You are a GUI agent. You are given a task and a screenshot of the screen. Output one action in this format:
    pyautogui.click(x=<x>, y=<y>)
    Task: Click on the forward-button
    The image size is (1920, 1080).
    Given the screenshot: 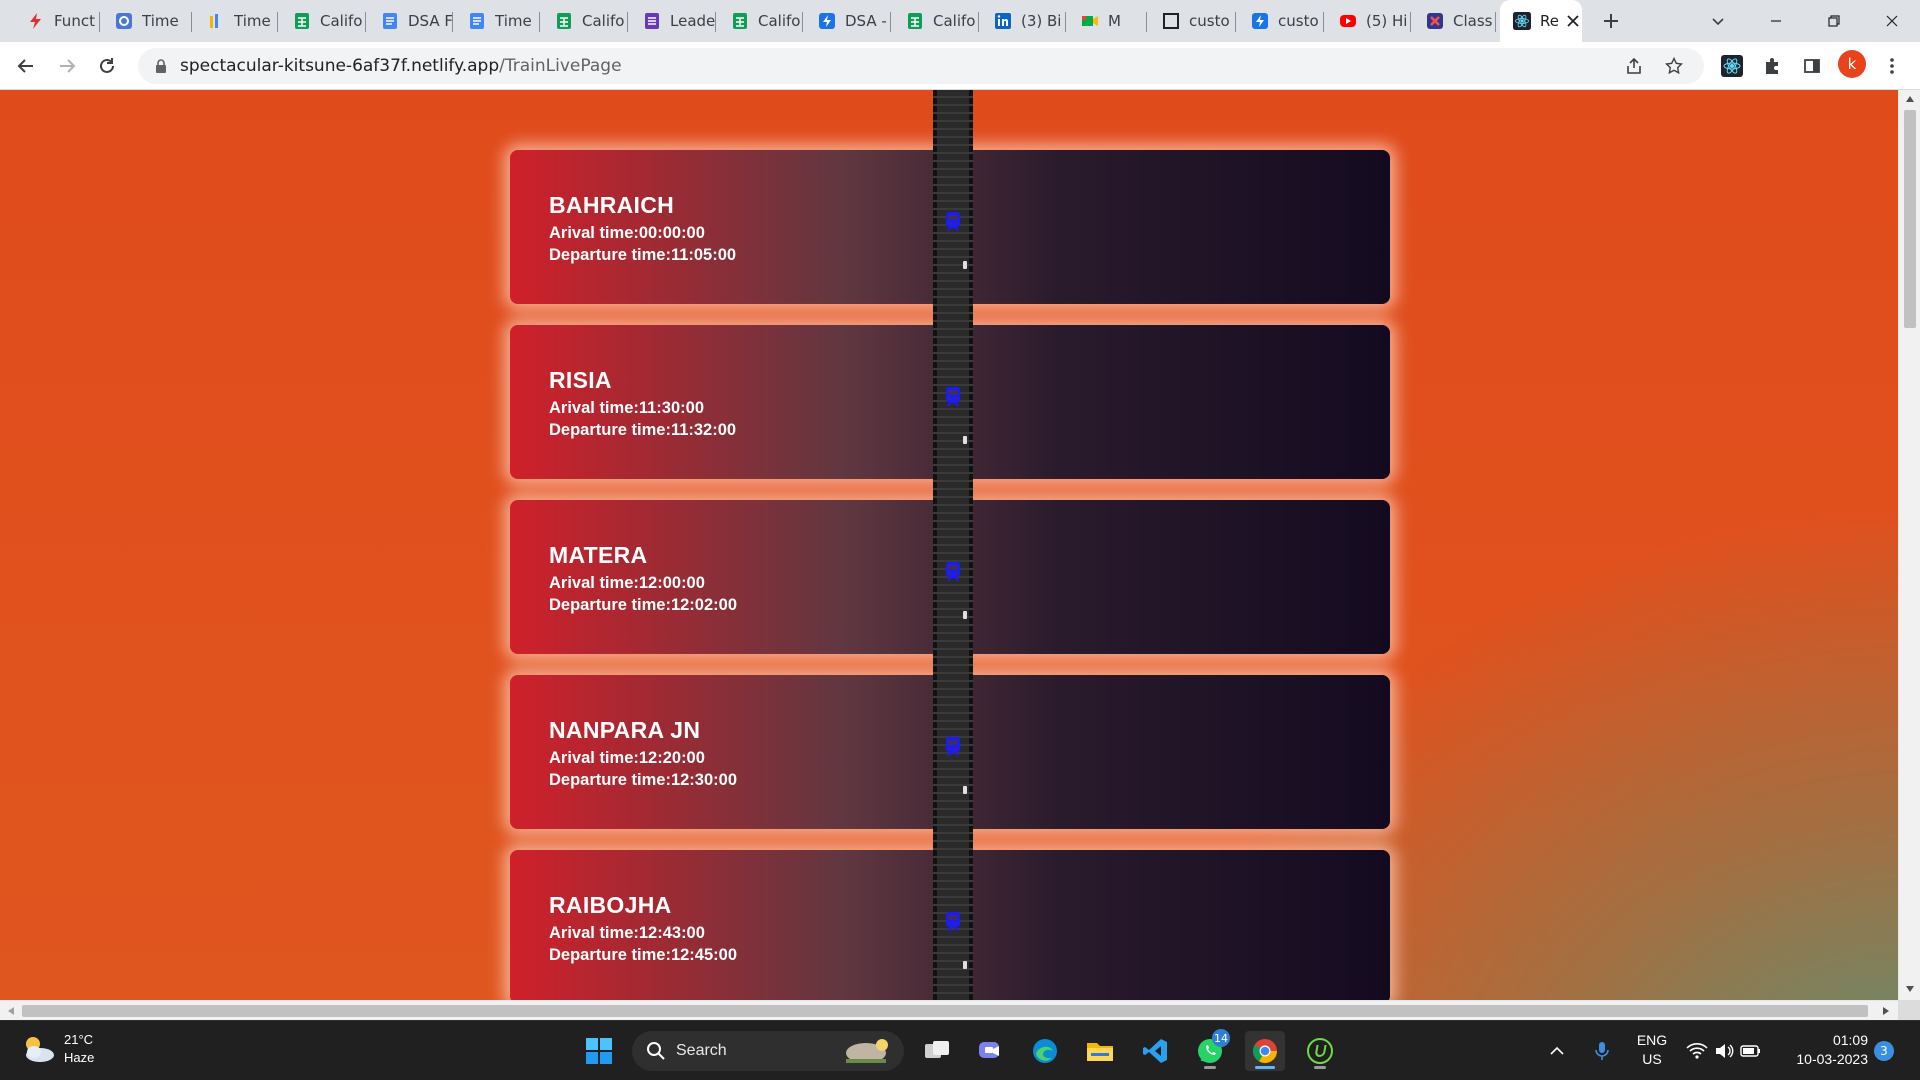 What is the action you would take?
    pyautogui.click(x=67, y=66)
    